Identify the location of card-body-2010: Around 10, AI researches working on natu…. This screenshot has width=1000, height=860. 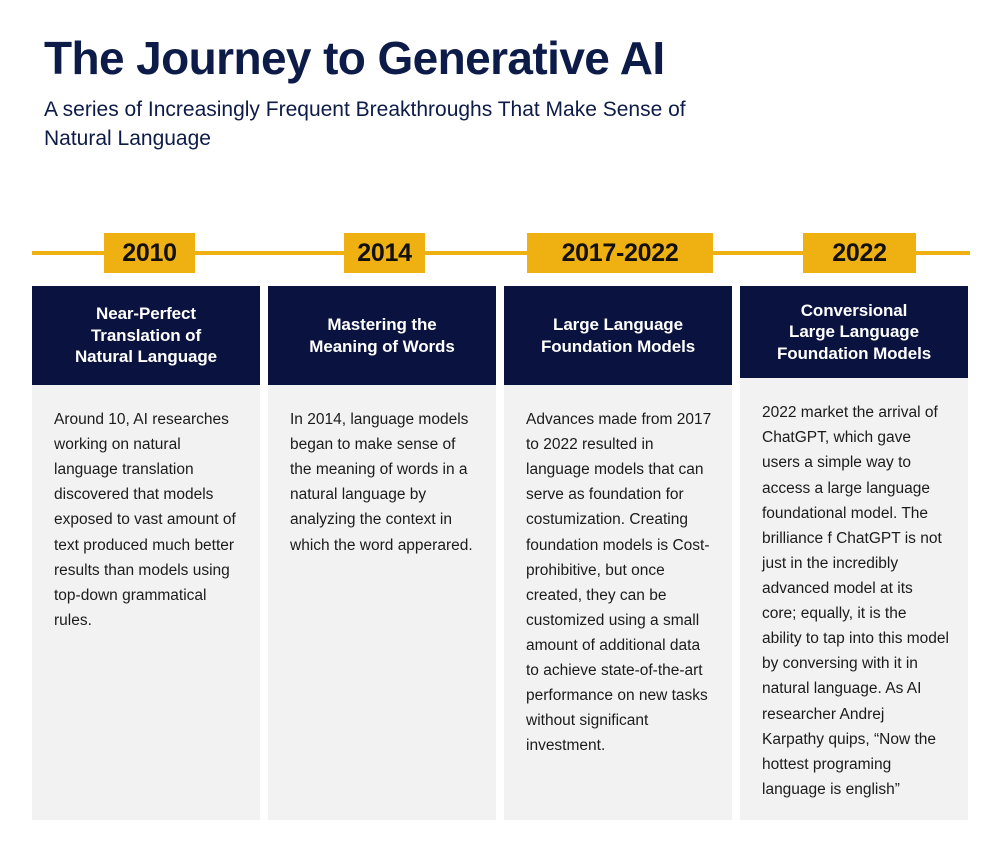
(146, 602).